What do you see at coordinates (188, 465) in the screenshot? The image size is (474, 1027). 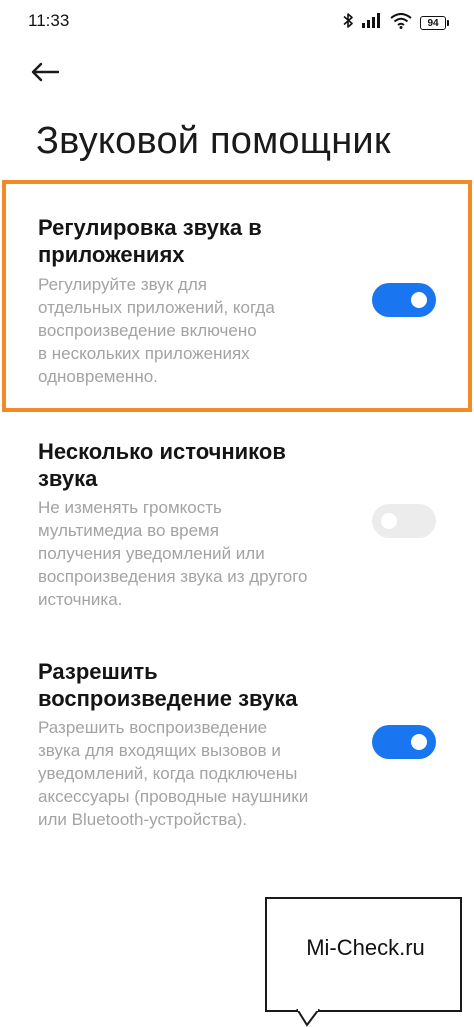 I see `setting-title: Несколько источников звука` at bounding box center [188, 465].